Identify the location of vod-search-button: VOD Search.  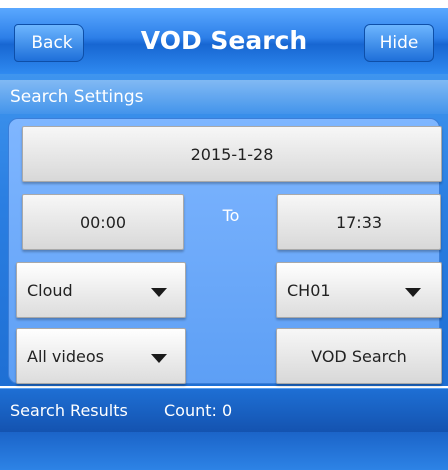
(359, 356).